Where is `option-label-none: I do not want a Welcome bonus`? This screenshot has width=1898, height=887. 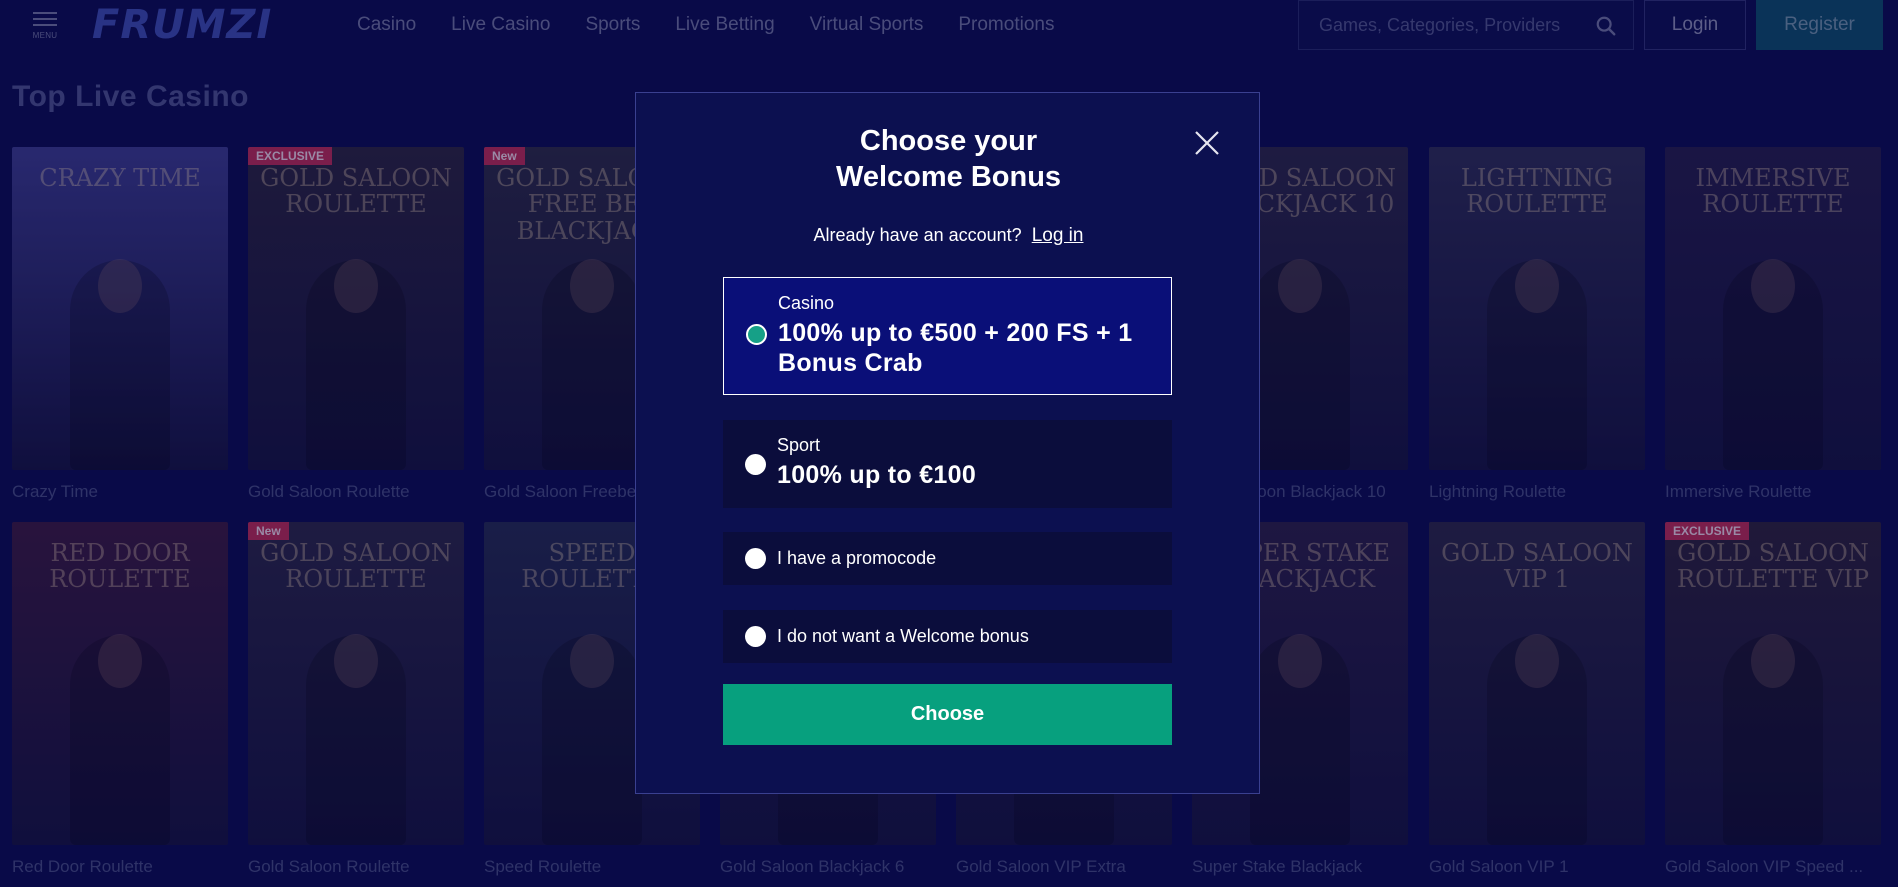
option-label-none: I do not want a Welcome bonus is located at coordinates (903, 636).